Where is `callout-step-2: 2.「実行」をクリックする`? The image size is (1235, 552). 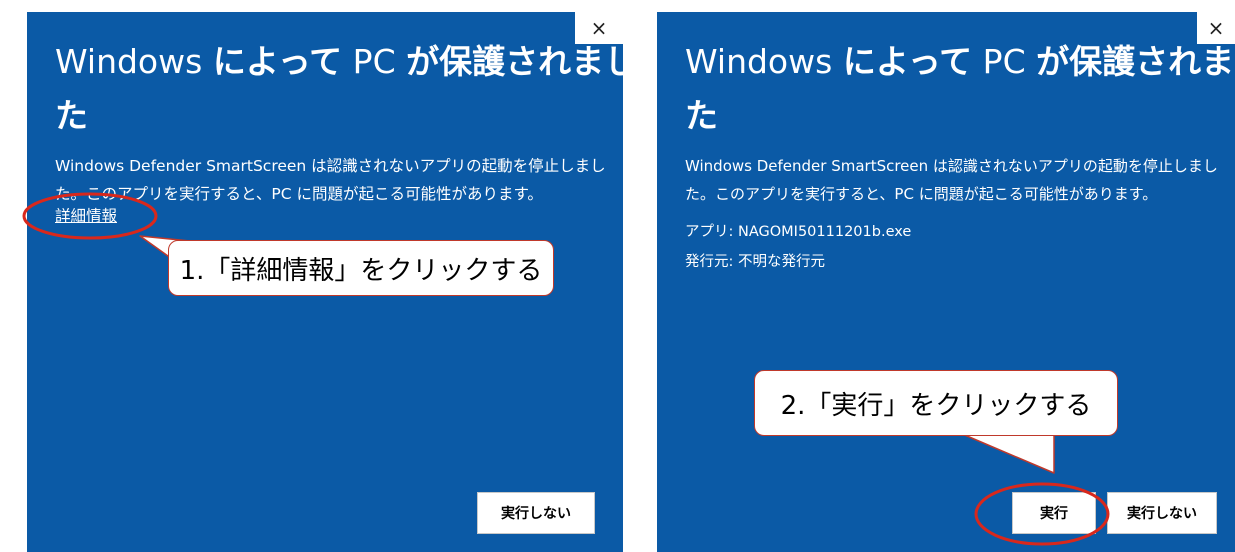 callout-step-2: 2.「実行」をクリックする is located at coordinates (936, 403).